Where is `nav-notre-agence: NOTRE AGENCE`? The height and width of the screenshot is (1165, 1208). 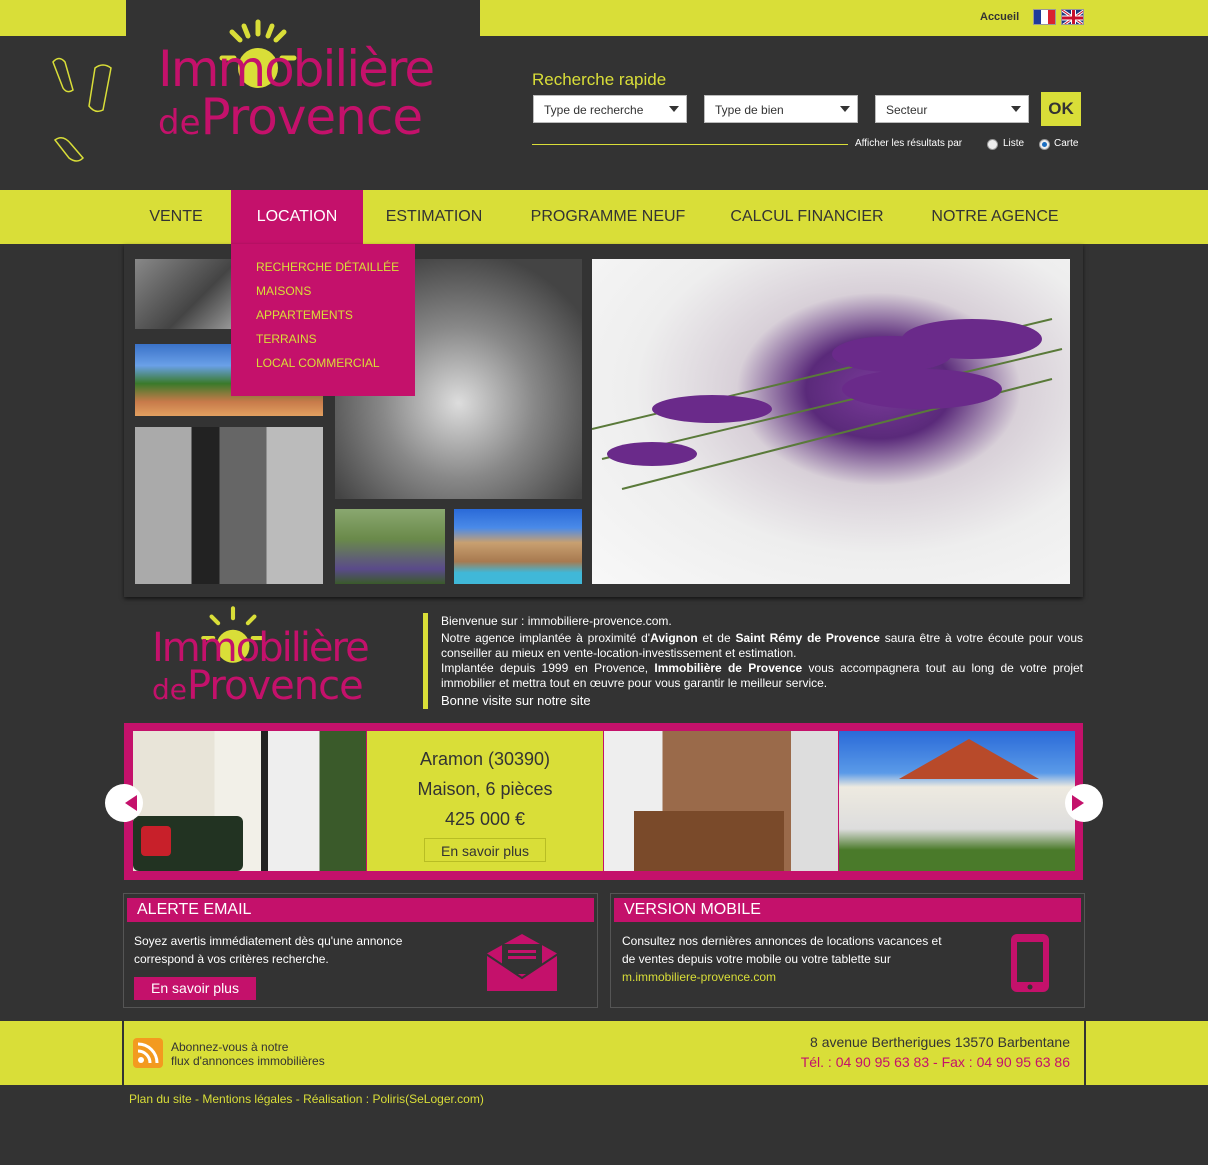 nav-notre-agence: NOTRE AGENCE is located at coordinates (995, 217).